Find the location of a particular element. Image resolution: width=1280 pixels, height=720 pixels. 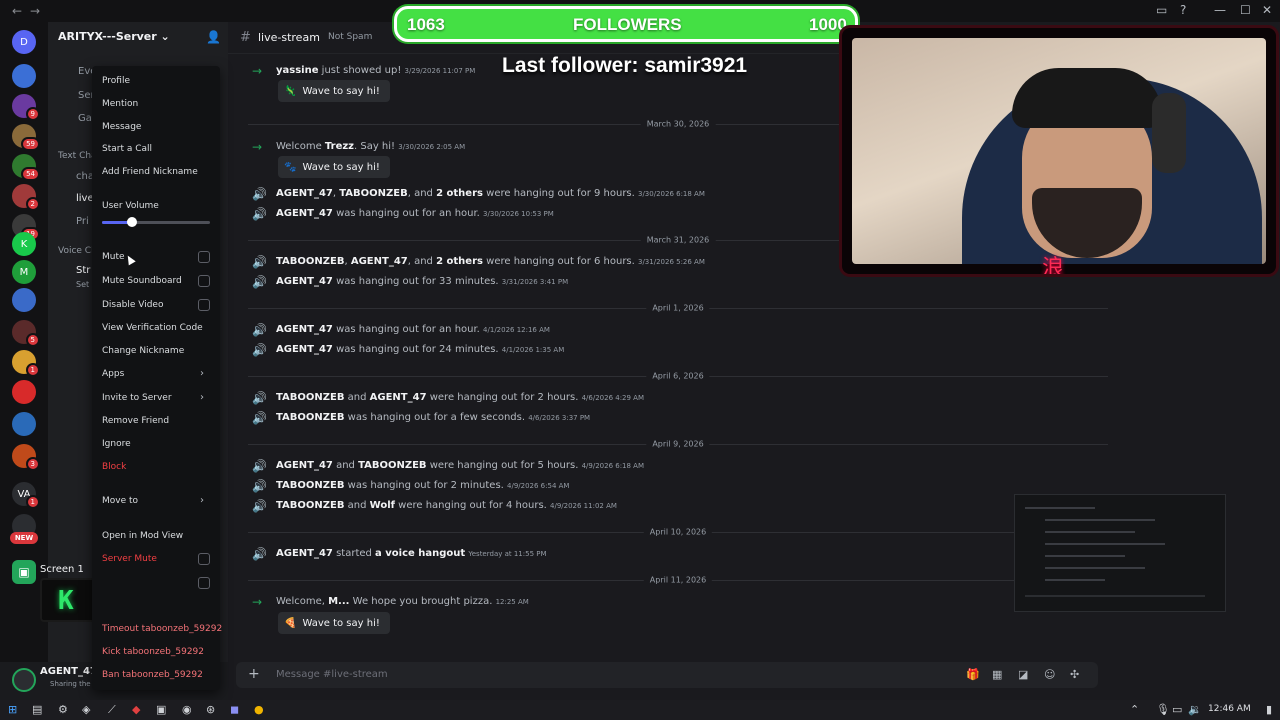

menu-item-block: Block is located at coordinates (114, 467).